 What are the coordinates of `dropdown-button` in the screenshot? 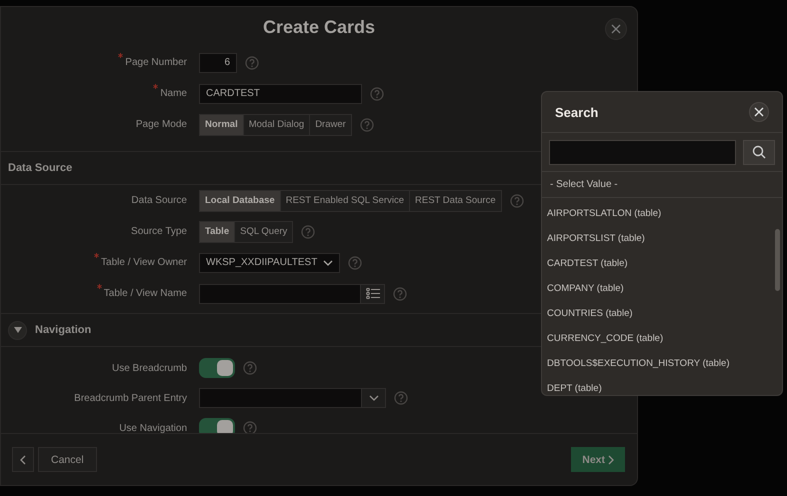 It's located at (373, 398).